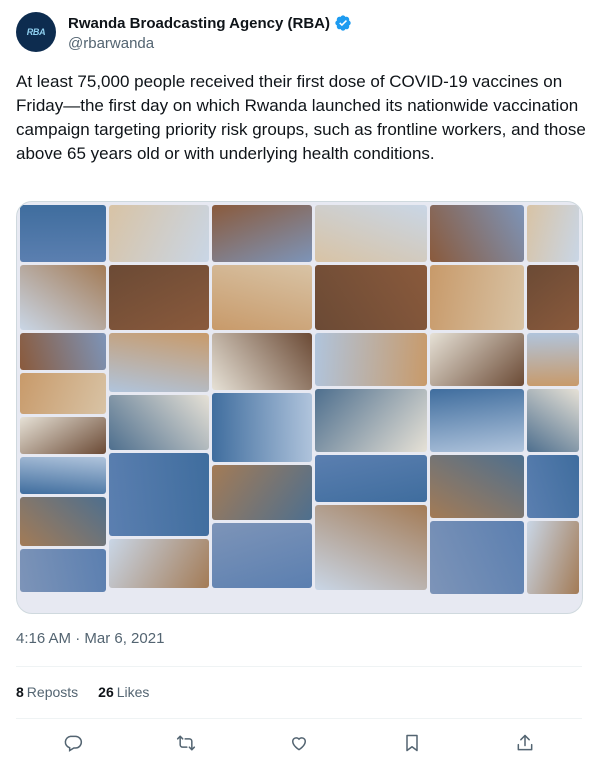  I want to click on avatar-logo-text: RBA, so click(36, 32).